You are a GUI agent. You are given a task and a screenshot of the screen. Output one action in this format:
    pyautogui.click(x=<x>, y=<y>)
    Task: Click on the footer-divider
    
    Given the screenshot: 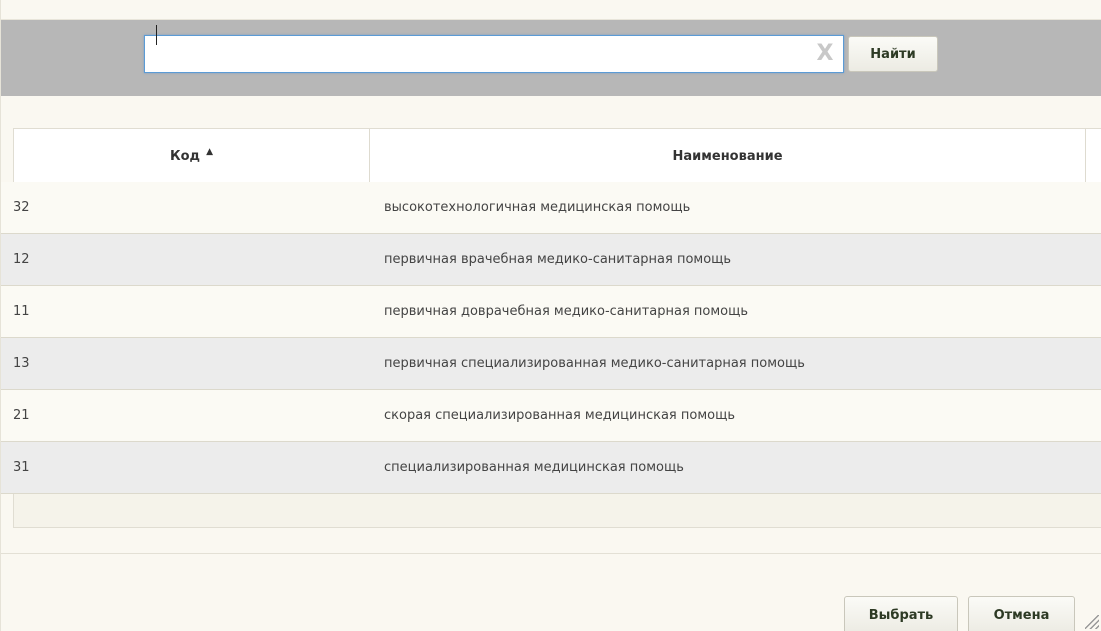 What is the action you would take?
    pyautogui.click(x=551, y=553)
    